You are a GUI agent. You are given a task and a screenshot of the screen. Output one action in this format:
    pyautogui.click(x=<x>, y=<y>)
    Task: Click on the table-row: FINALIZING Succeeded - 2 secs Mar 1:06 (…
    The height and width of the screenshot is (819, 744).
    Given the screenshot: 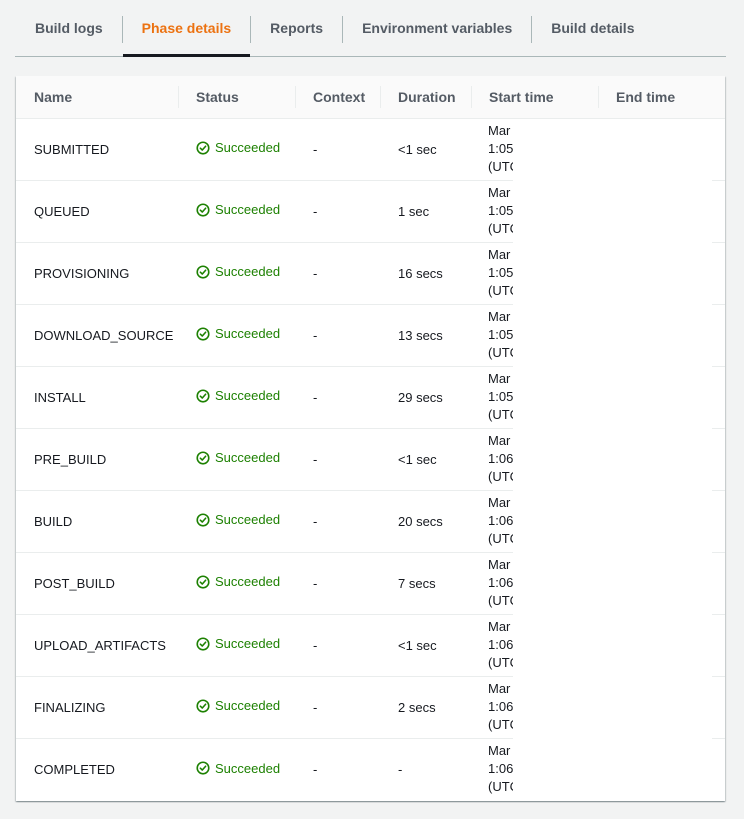 What is the action you would take?
    pyautogui.click(x=370, y=707)
    